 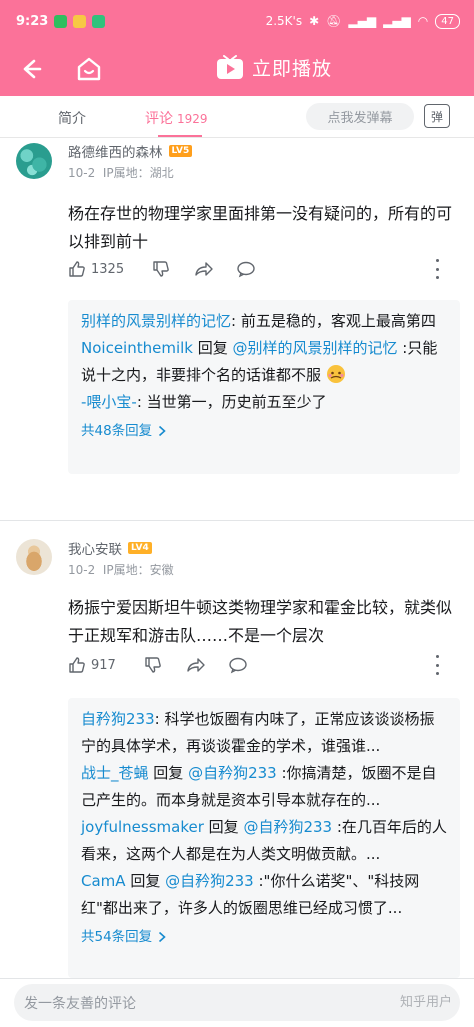 What do you see at coordinates (437, 116) in the screenshot?
I see `danmaku-toggle-button: 弹` at bounding box center [437, 116].